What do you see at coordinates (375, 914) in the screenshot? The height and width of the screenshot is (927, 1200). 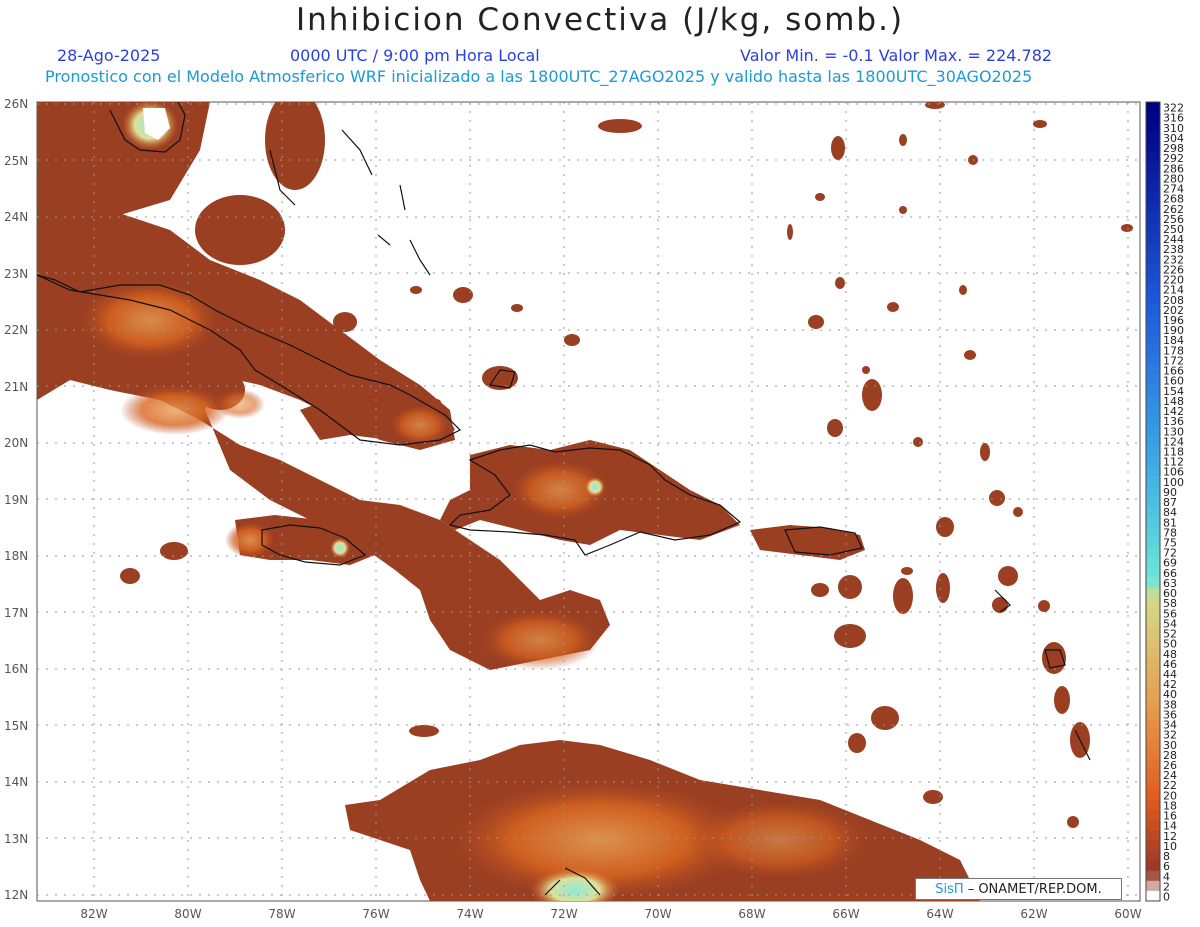 I see `lon-label: 76W` at bounding box center [375, 914].